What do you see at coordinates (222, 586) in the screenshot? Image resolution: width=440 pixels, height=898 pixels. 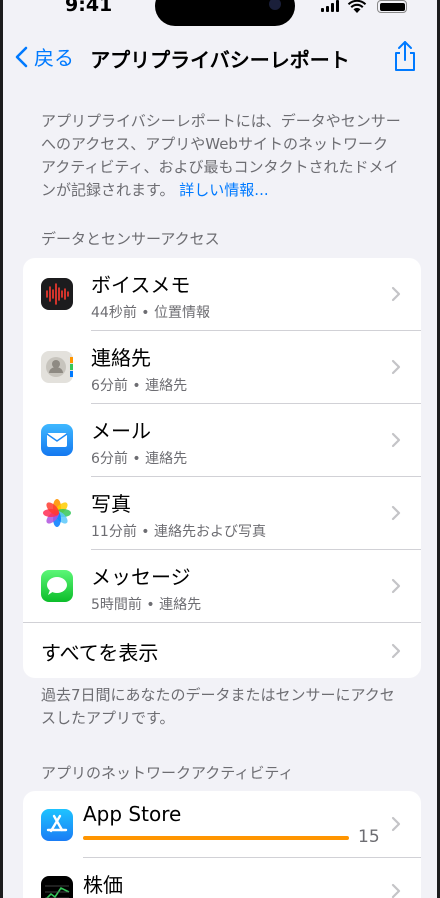 I see `data-access-row-messages: メッセージ 5時間前 • 連絡先` at bounding box center [222, 586].